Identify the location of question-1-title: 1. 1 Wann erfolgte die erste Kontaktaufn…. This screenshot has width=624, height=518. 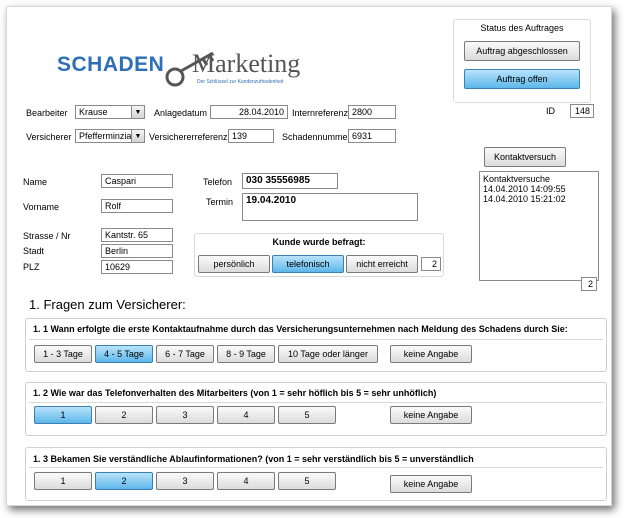
(300, 329).